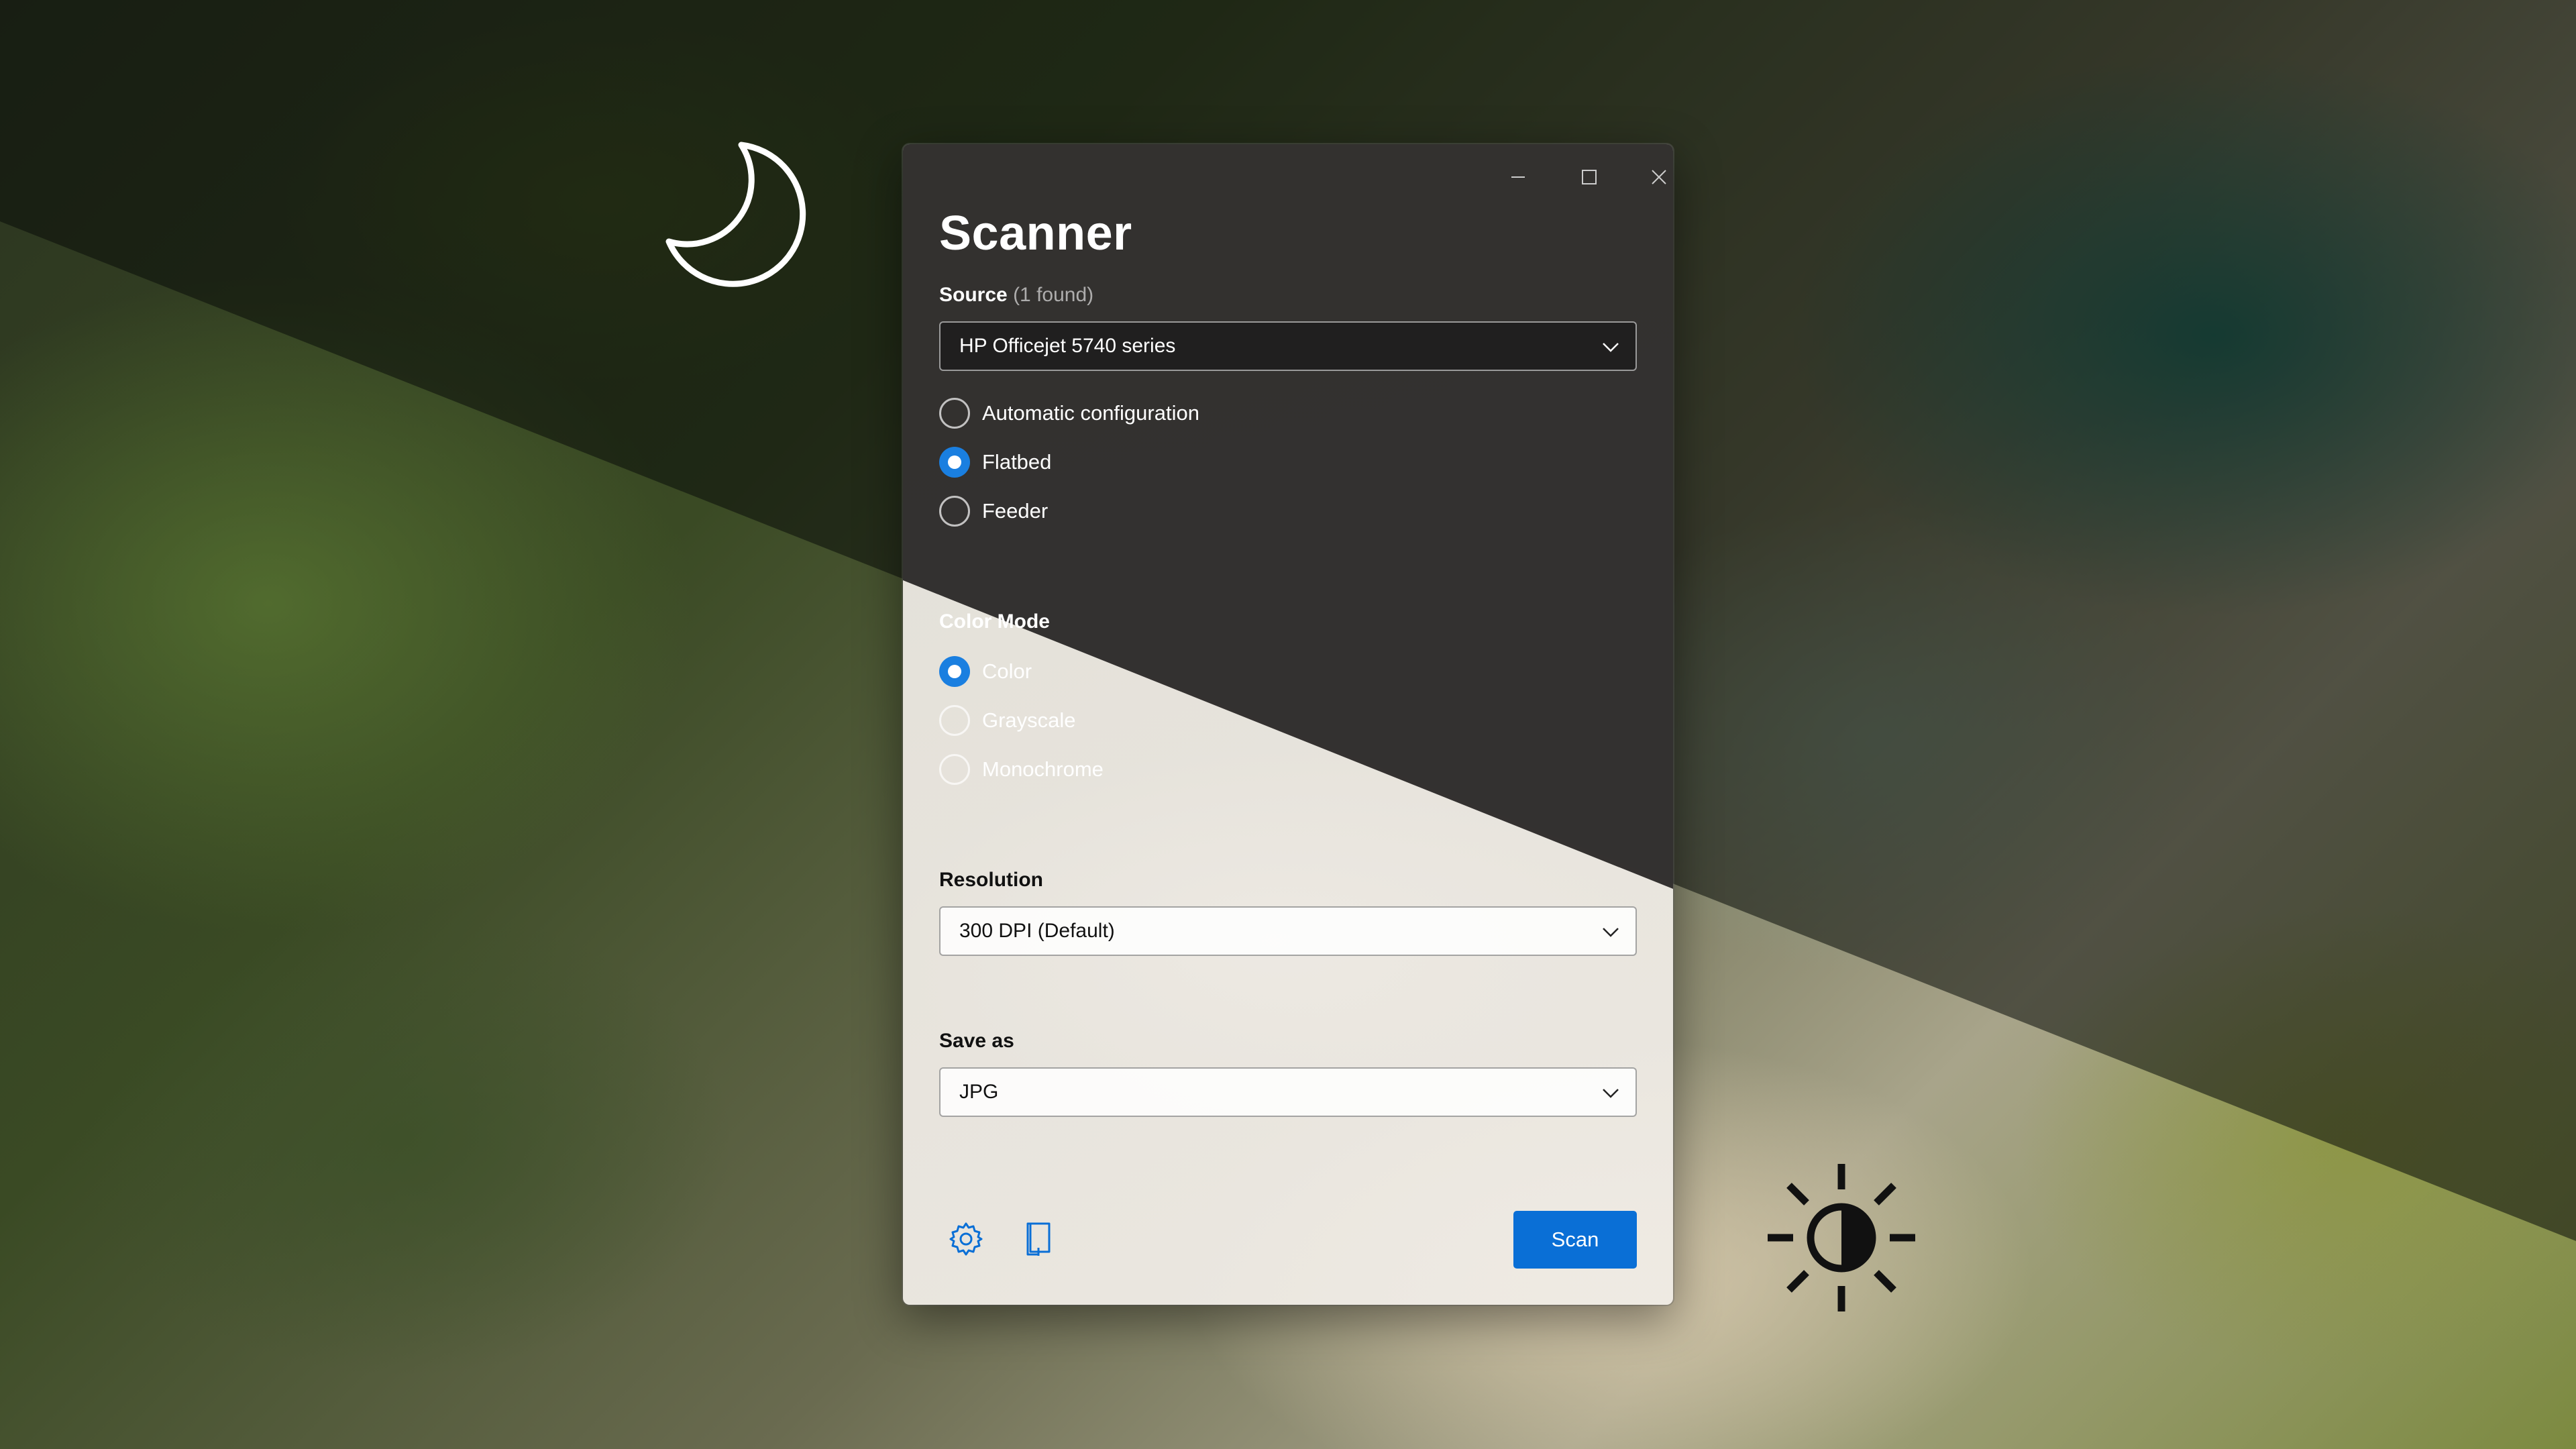 Image resolution: width=2576 pixels, height=1449 pixels. What do you see at coordinates (1841, 1237) in the screenshot?
I see `sun-icon` at bounding box center [1841, 1237].